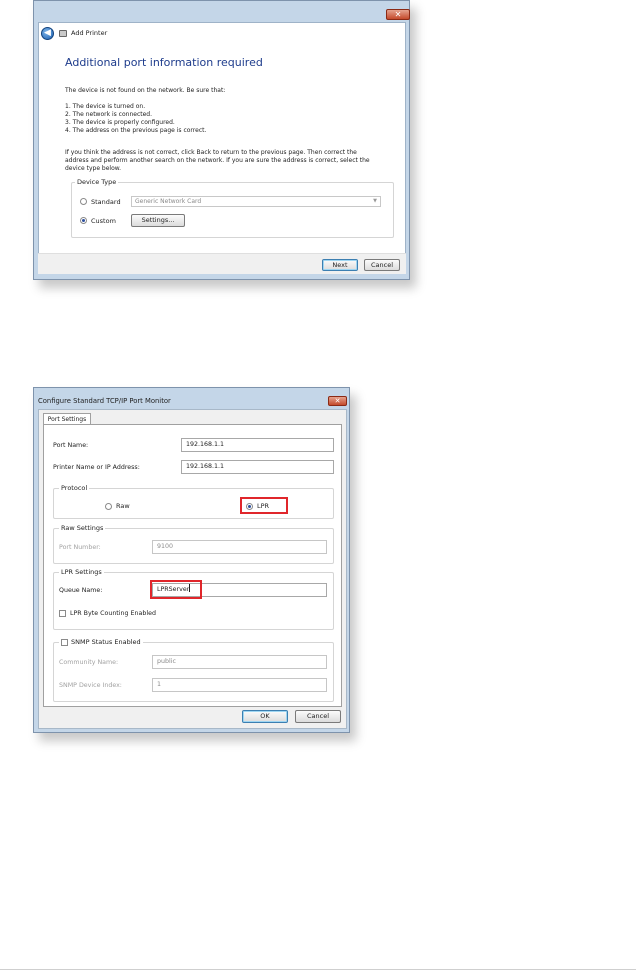 This screenshot has height=971, width=636. Describe the element at coordinates (93, 168) in the screenshot. I see `advice-text: device type below.` at that location.